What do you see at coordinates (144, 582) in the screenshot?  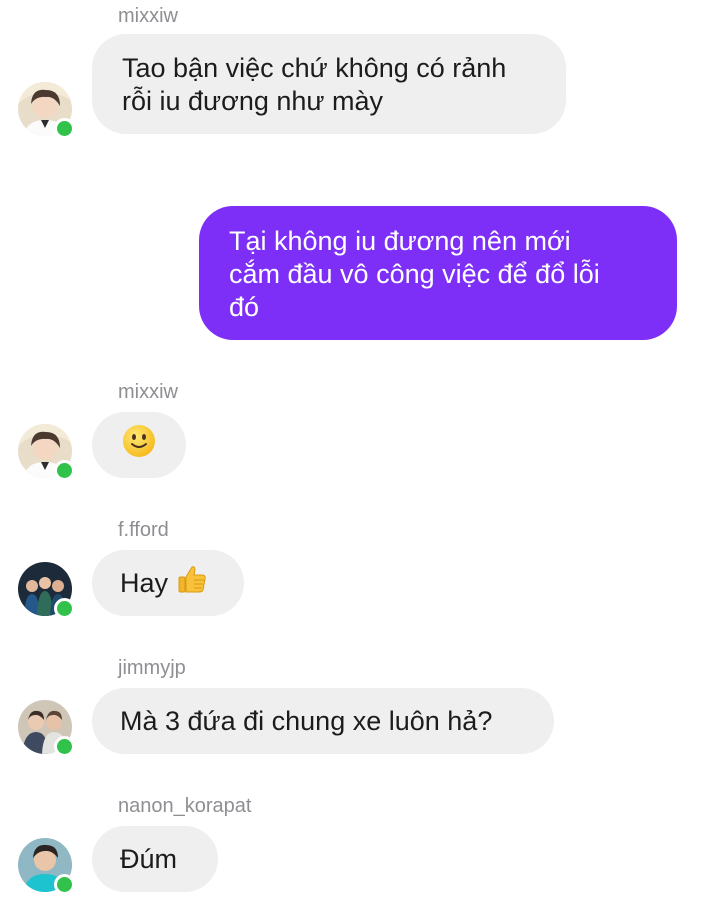 I see `message-text: Hay` at bounding box center [144, 582].